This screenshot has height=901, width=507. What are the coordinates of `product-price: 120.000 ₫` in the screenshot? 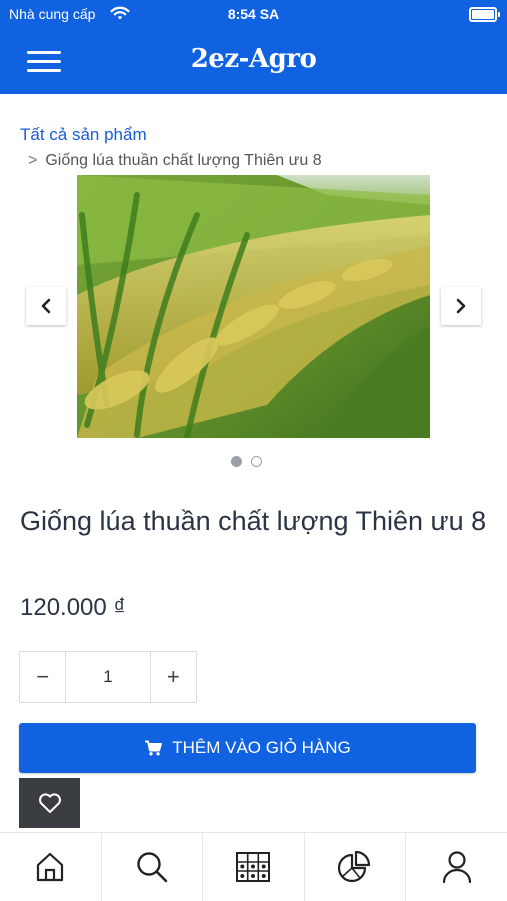 It's located at (73, 607).